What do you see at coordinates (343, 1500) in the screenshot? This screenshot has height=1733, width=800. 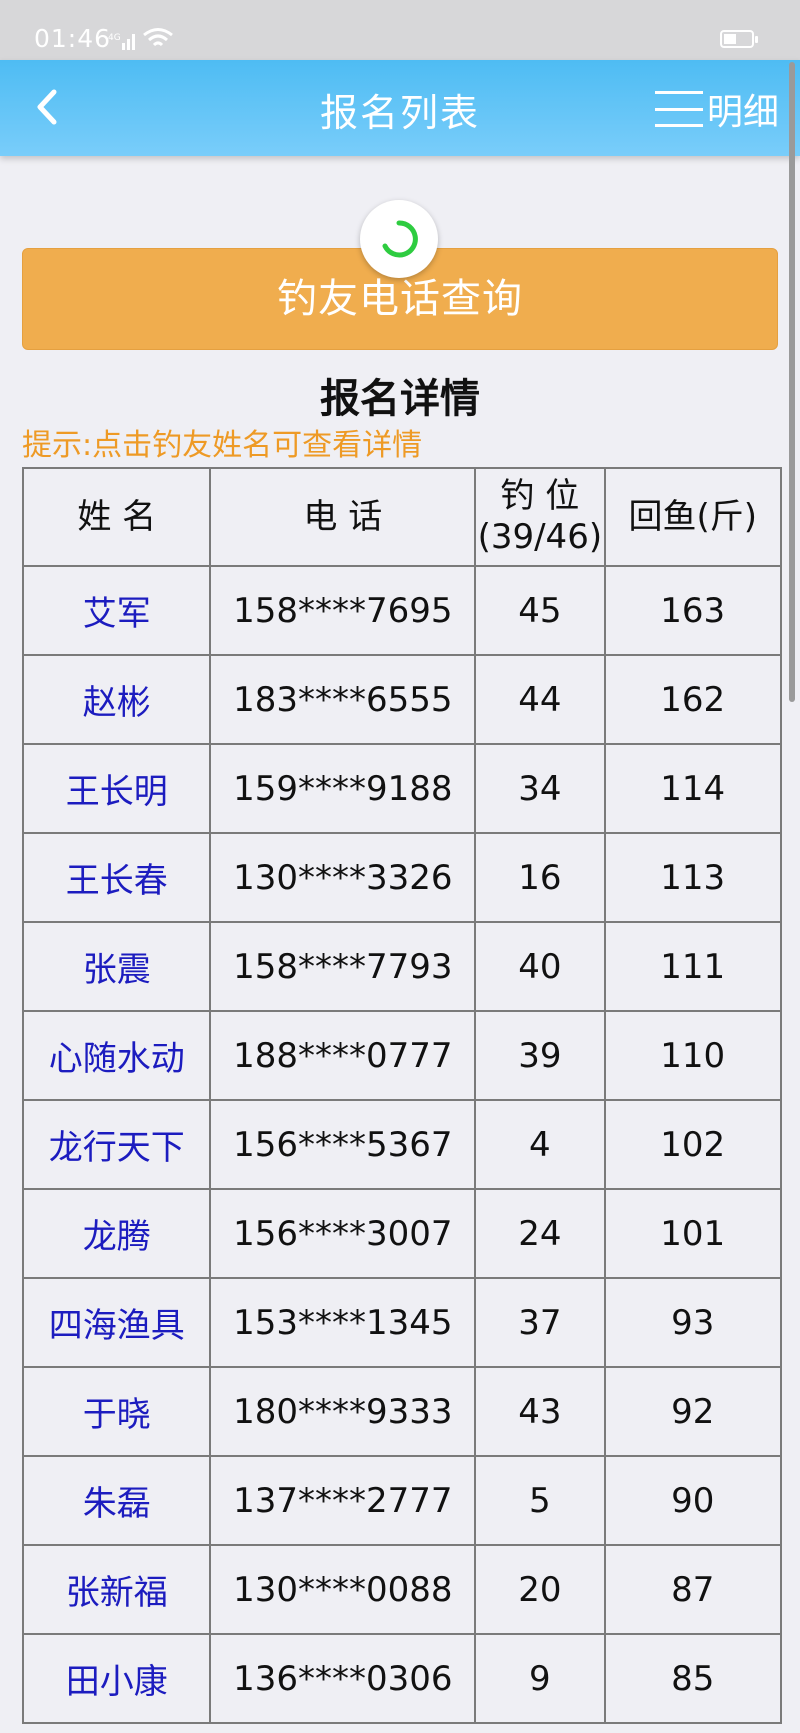 I see `phone-cell: 137****2777` at bounding box center [343, 1500].